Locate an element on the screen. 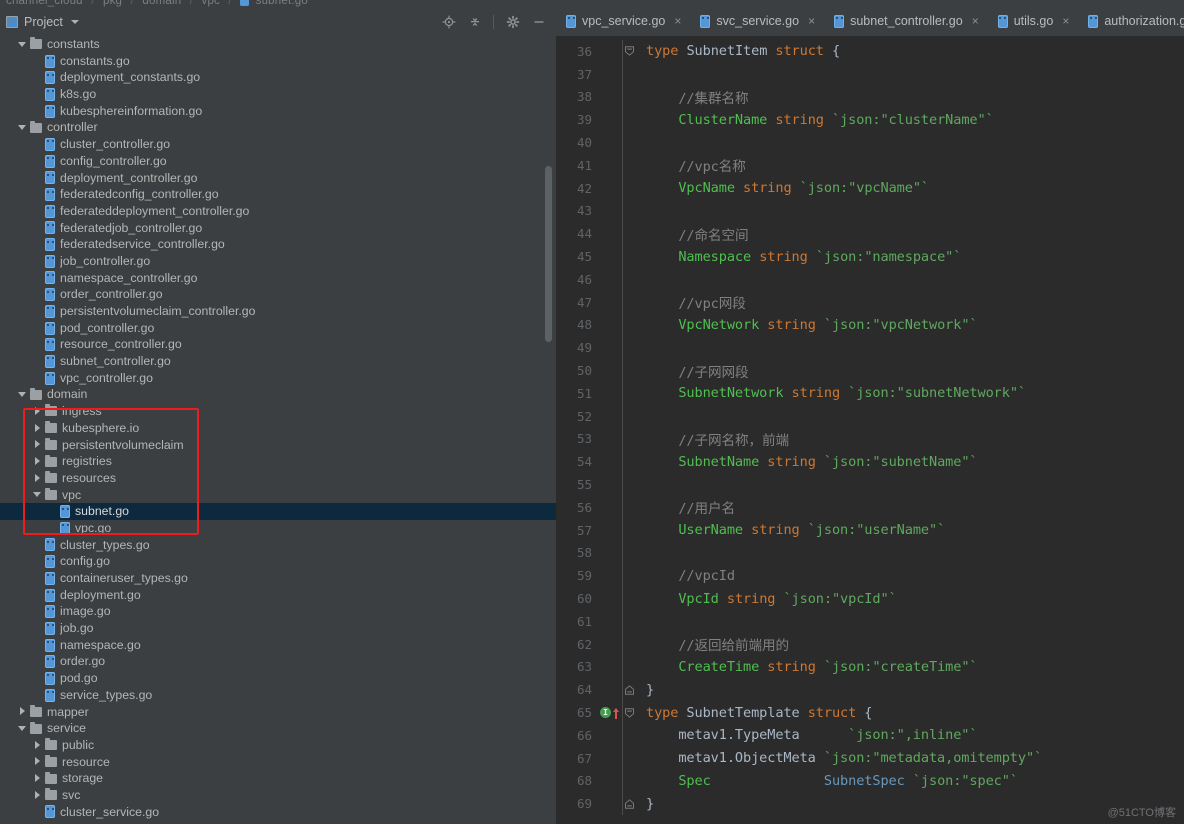 This screenshot has height=824, width=1184. tree-file-pod-go: pod.go is located at coordinates (278, 678).